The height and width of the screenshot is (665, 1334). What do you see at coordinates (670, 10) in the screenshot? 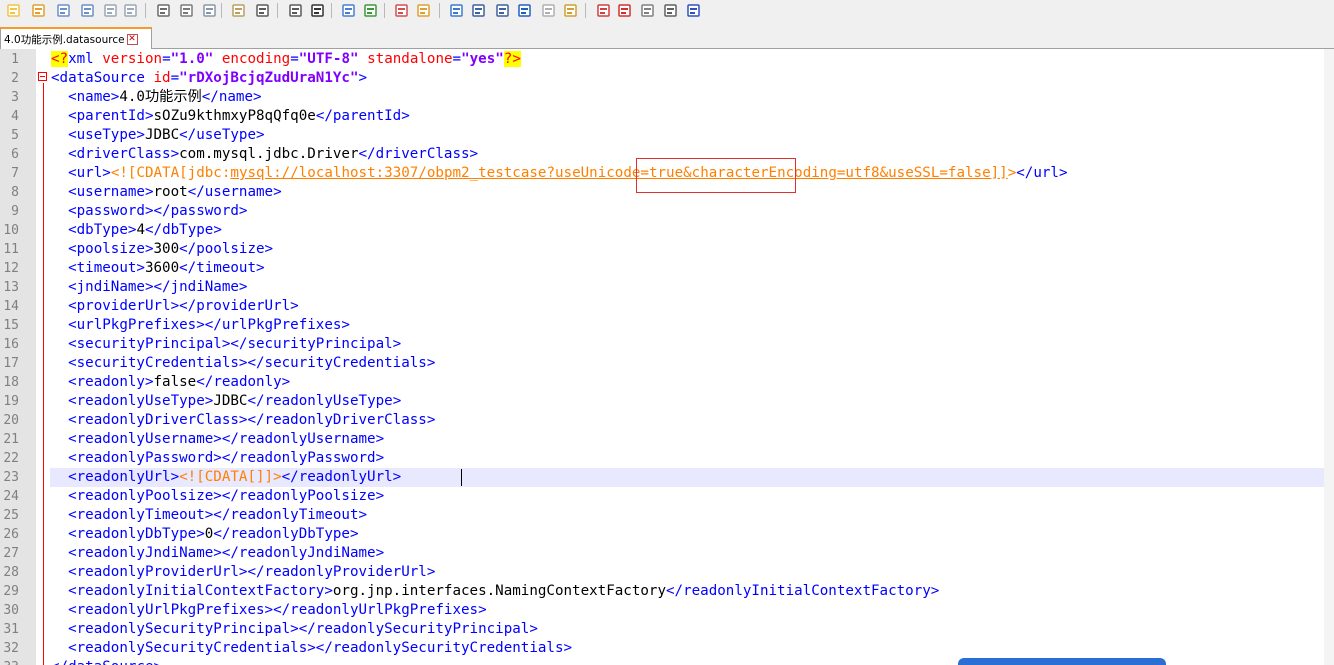
I see `play-macro-icon` at bounding box center [670, 10].